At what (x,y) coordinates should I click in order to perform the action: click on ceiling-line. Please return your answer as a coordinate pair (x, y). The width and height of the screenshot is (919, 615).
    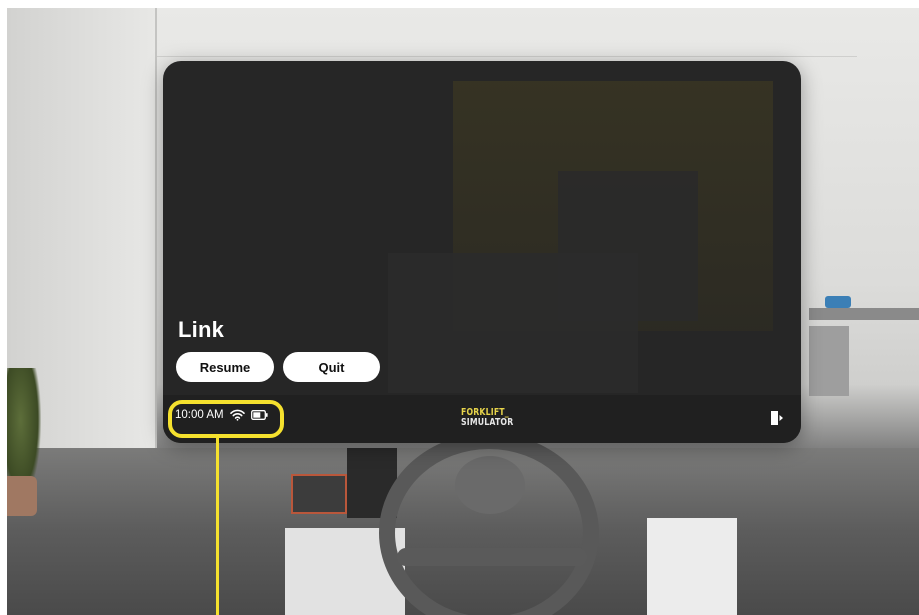
    Looking at the image, I should click on (507, 56).